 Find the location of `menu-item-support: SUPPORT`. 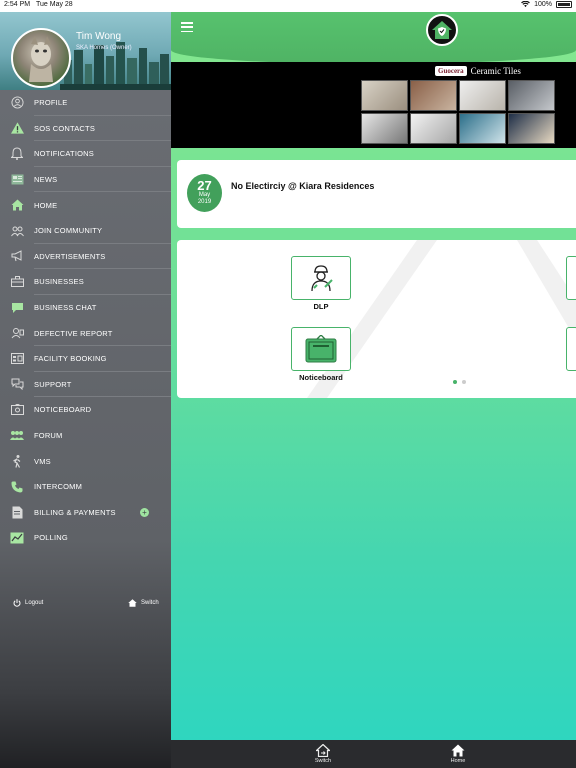

menu-item-support: SUPPORT is located at coordinates (85, 385).